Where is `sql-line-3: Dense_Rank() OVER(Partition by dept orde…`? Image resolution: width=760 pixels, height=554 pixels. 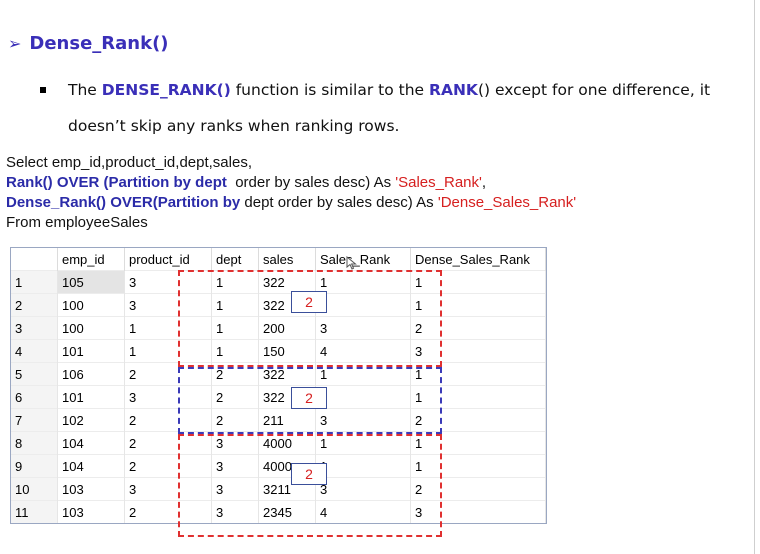 sql-line-3: Dense_Rank() OVER(Partition by dept orde… is located at coordinates (291, 203).